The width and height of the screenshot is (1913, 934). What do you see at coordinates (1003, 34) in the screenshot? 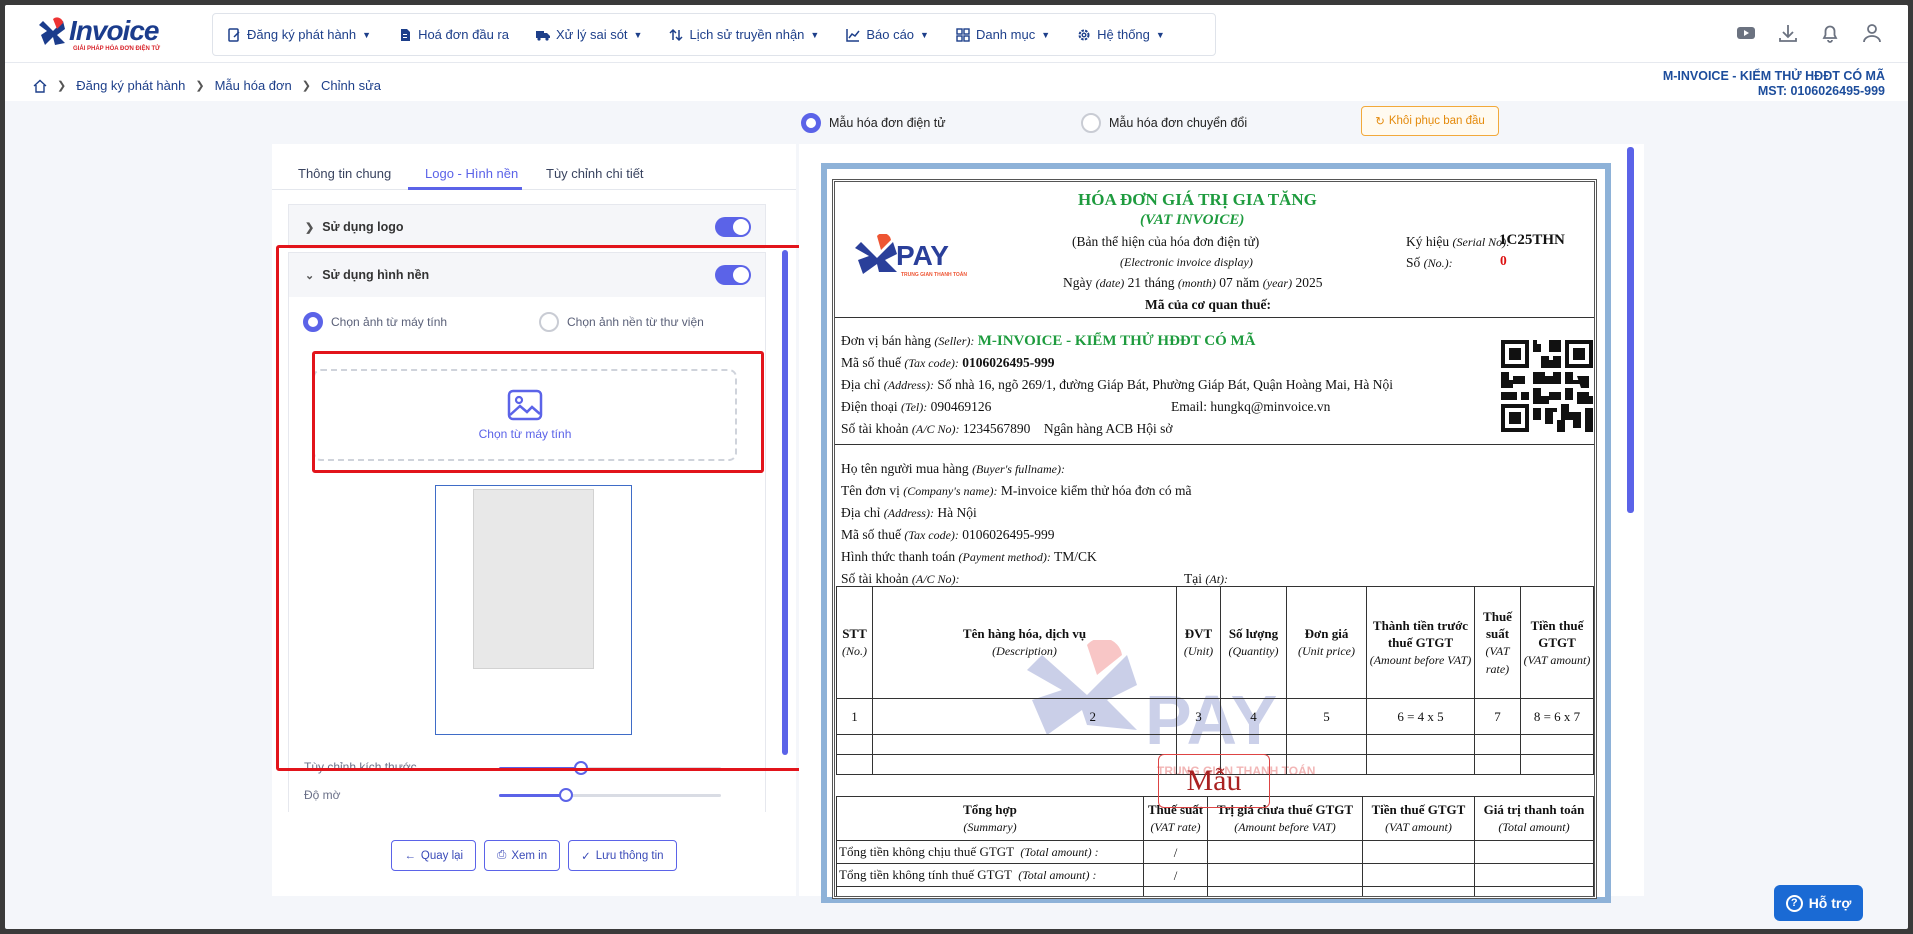
I see `menu-danh-muc: Danh mục ▼` at bounding box center [1003, 34].